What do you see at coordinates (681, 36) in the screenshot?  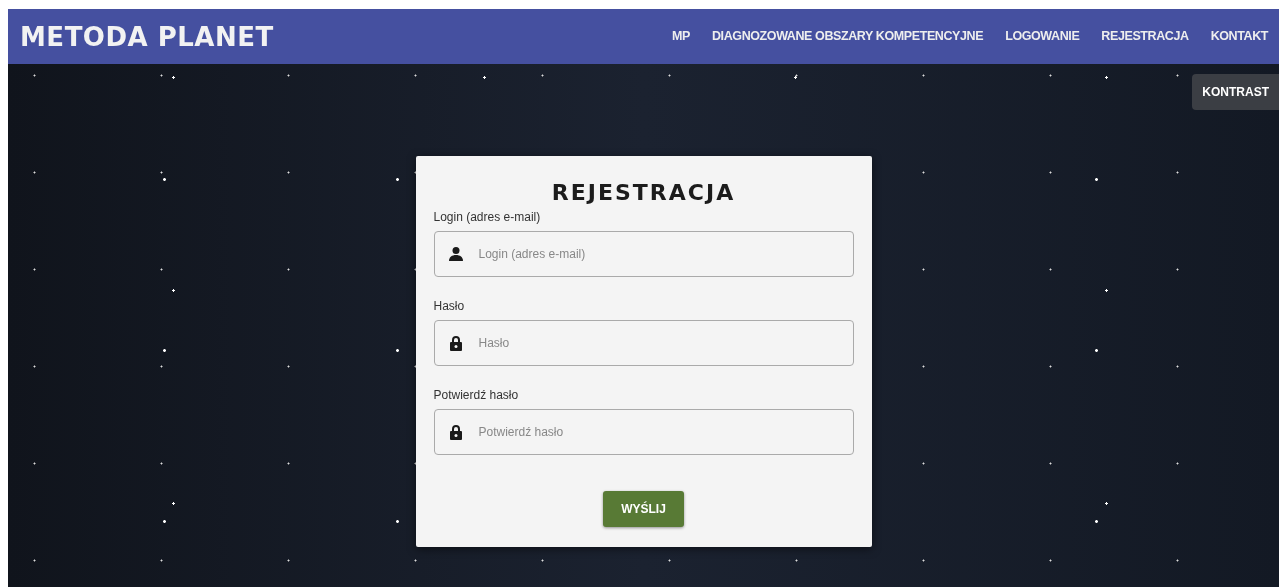 I see `nav-link: MP` at bounding box center [681, 36].